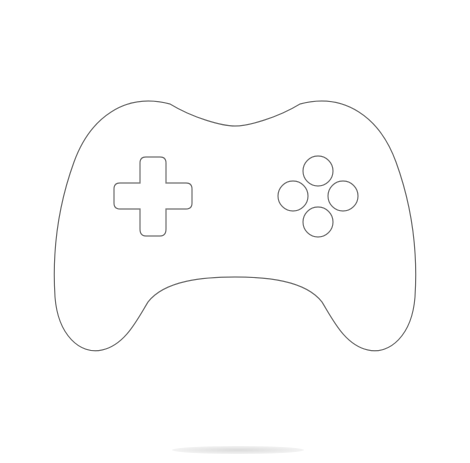 The height and width of the screenshot is (463, 470). I want to click on ground-shadow, so click(238, 450).